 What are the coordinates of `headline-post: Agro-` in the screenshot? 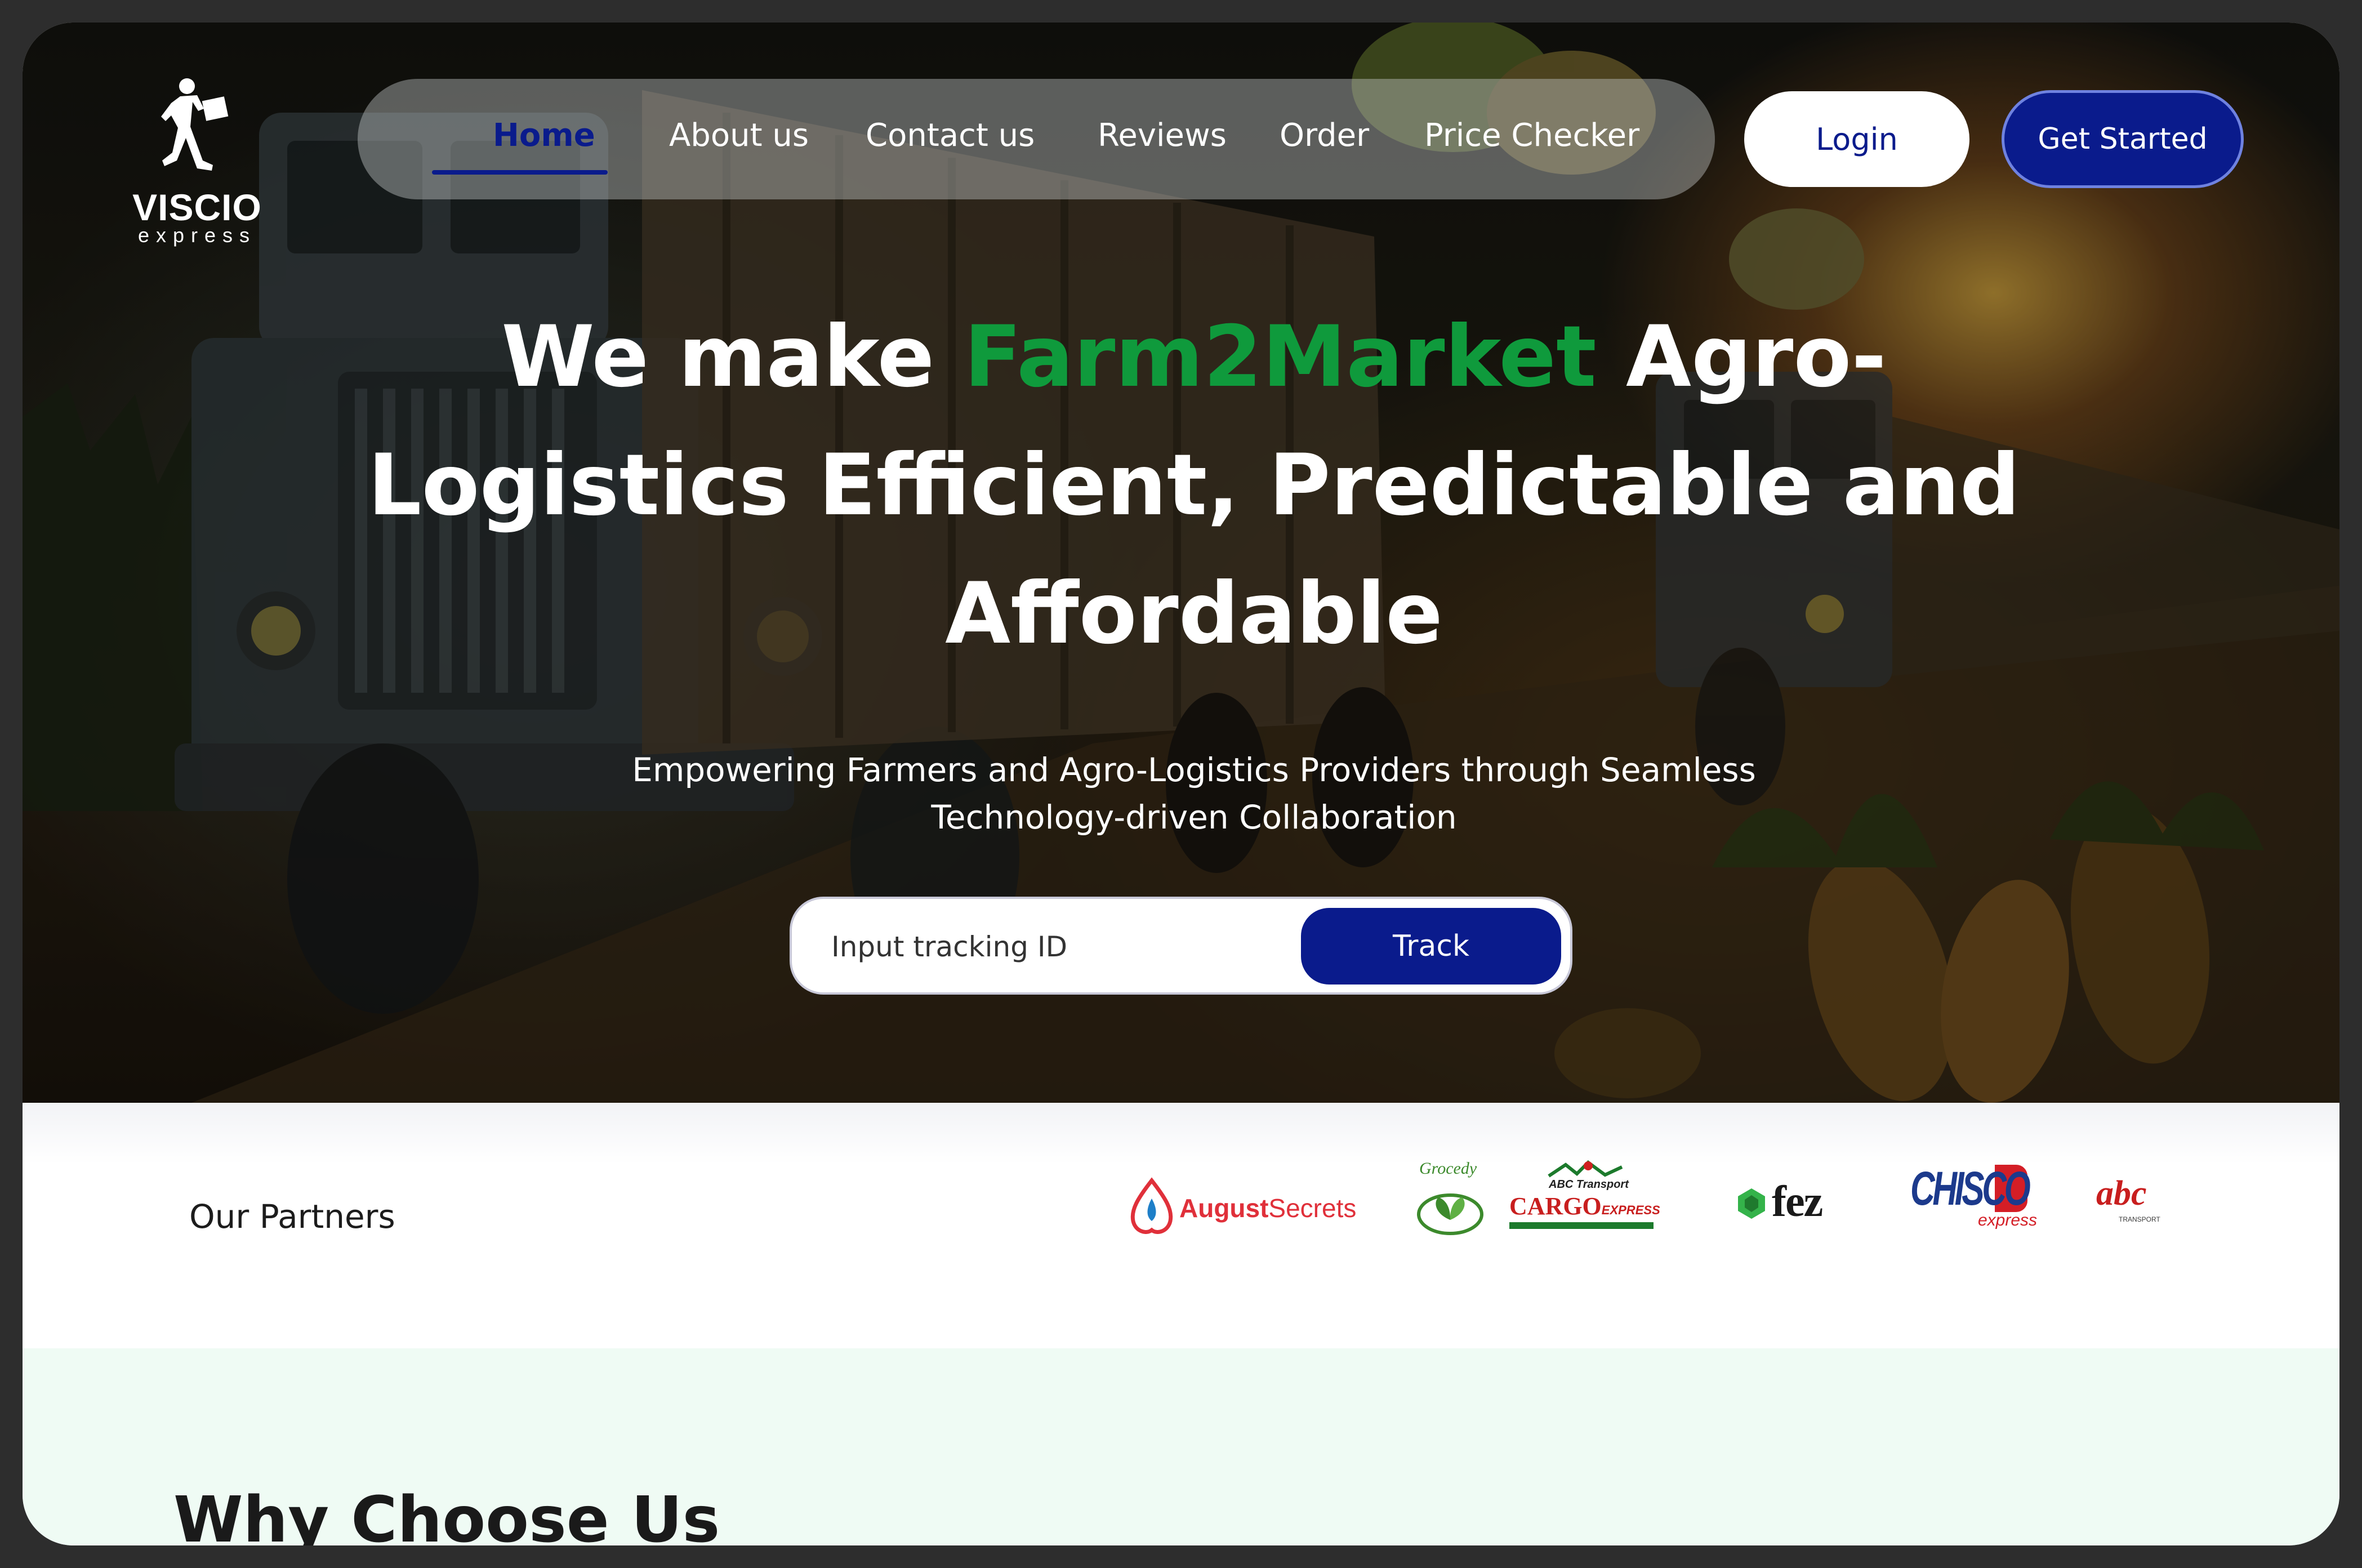 It's located at (1741, 357).